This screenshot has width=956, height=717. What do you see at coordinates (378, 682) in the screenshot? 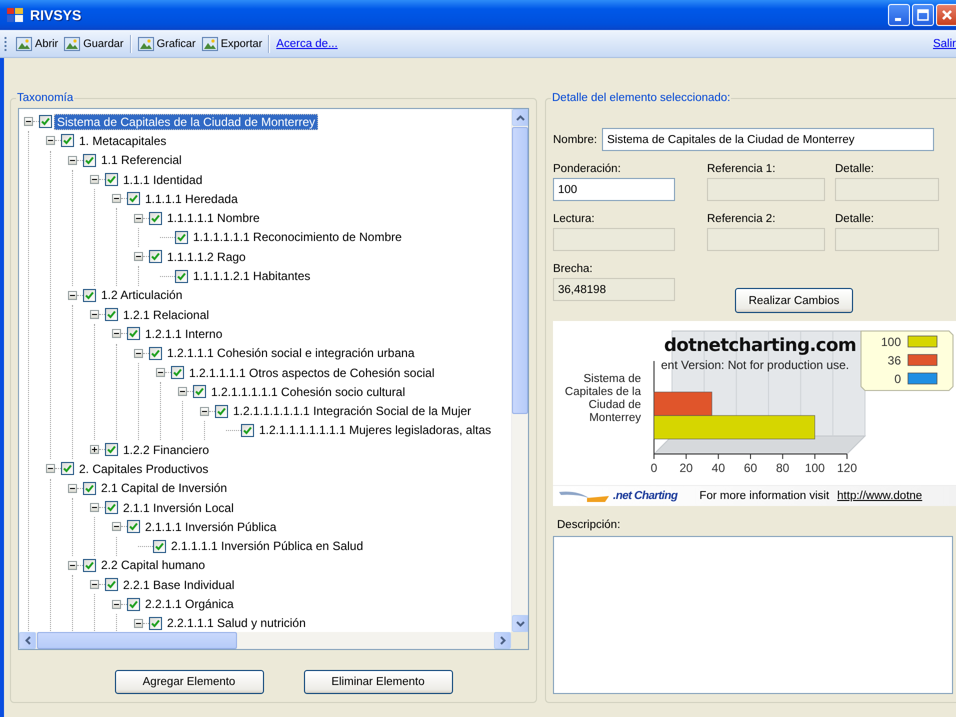
I see `action-button: Eliminar Elemento` at bounding box center [378, 682].